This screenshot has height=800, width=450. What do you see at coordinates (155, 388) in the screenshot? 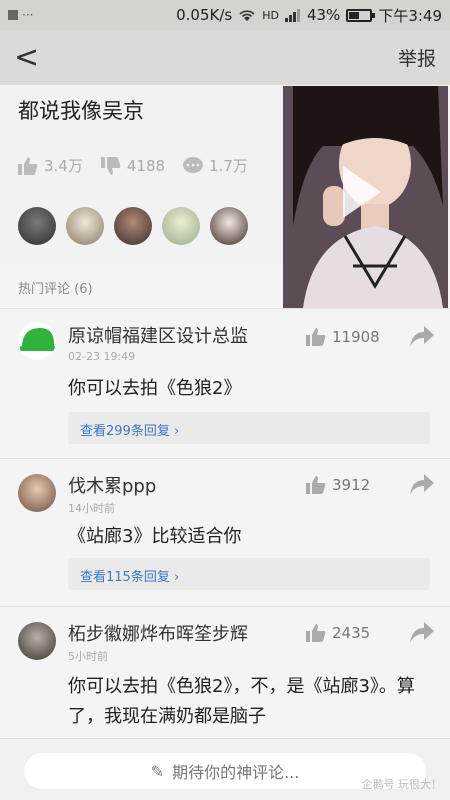
I see `comment-text: 你可以去拍《色狼2》` at bounding box center [155, 388].